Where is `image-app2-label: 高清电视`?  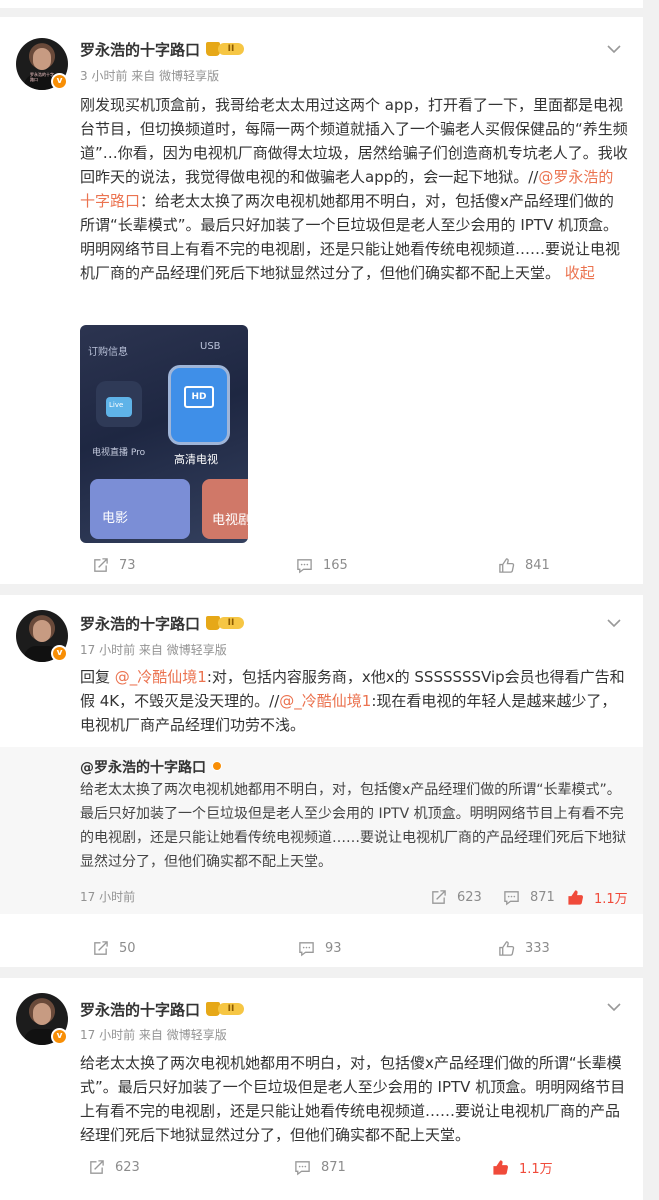
image-app2-label: 高清电视 is located at coordinates (196, 459).